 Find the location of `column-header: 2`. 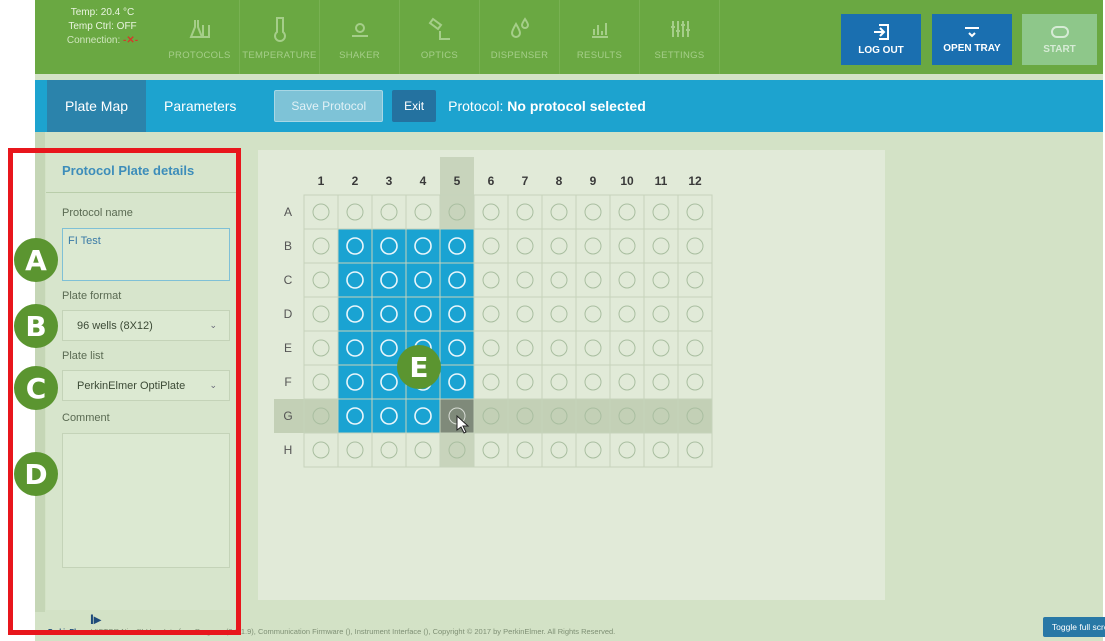

column-header: 2 is located at coordinates (355, 181).